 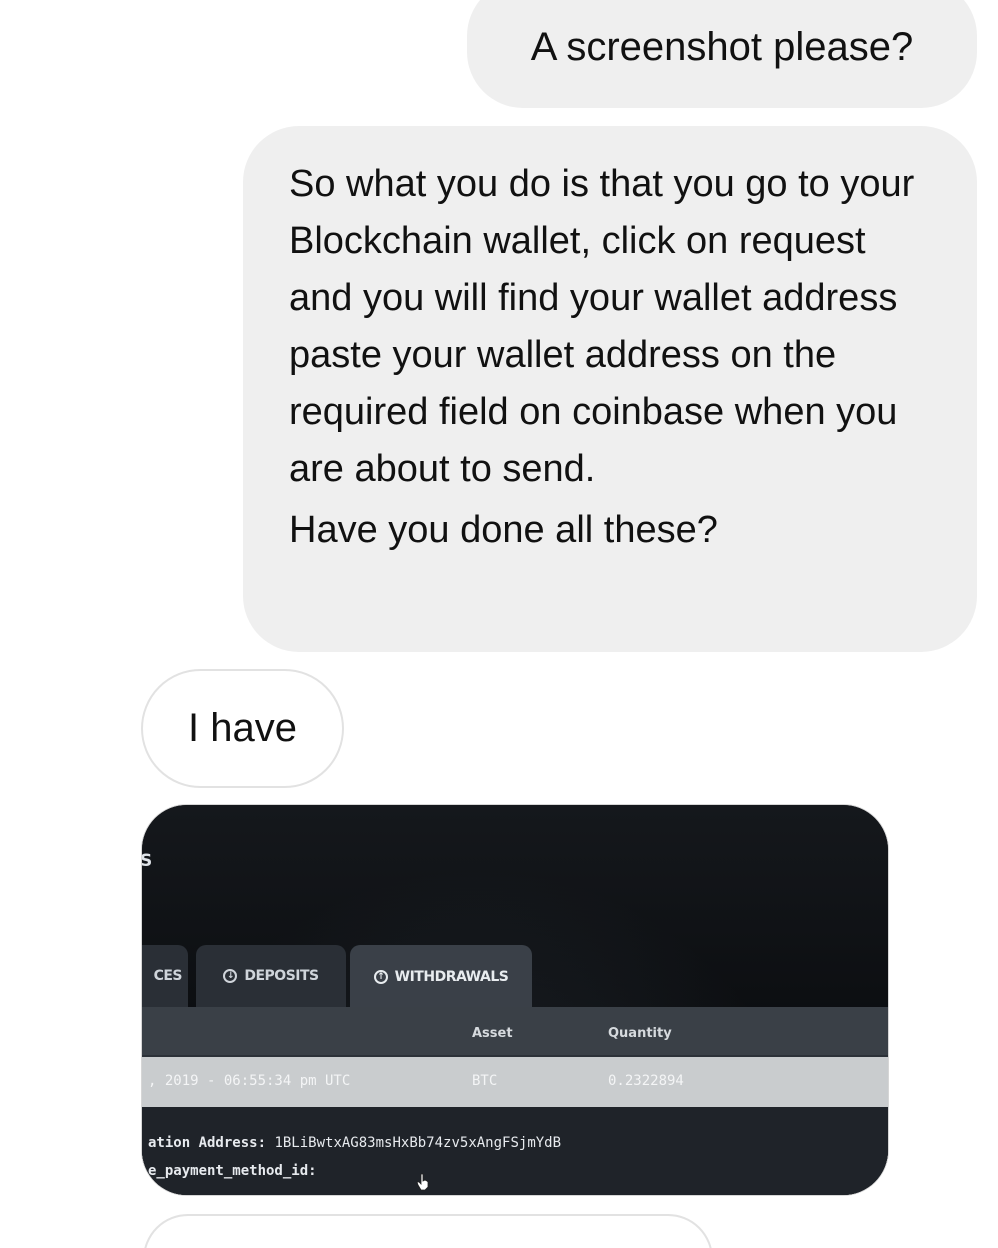 I want to click on incoming-message-bubble: I have, so click(x=242, y=728).